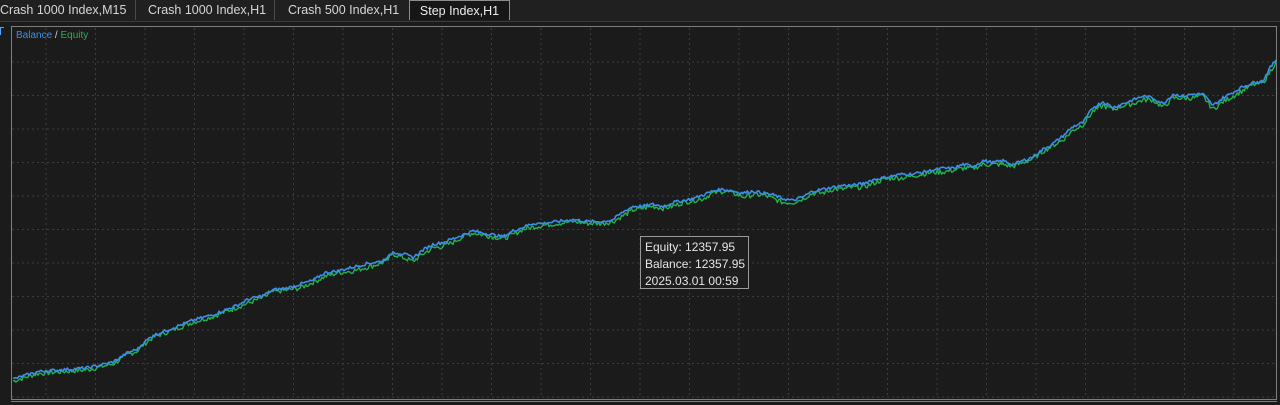 Image resolution: width=1280 pixels, height=405 pixels. I want to click on tooltip-equity: Equity: 12357.95, so click(690, 247).